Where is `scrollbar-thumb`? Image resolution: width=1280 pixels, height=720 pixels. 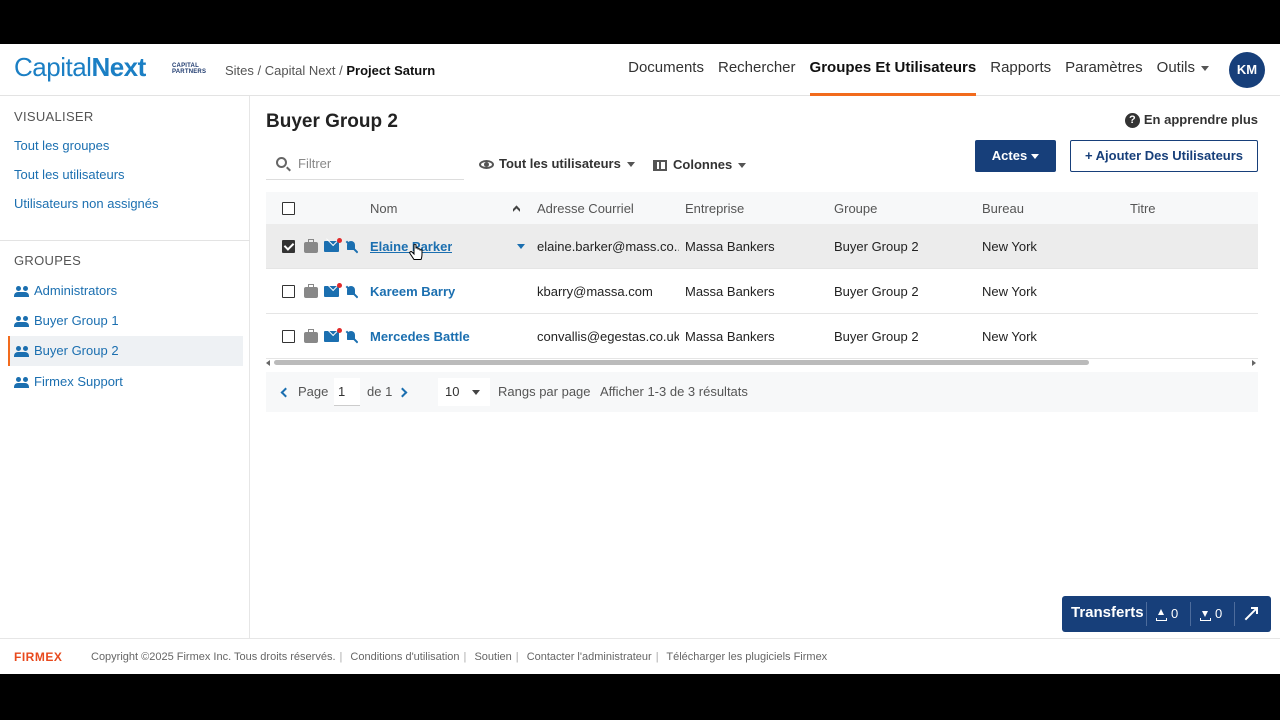 scrollbar-thumb is located at coordinates (681, 362).